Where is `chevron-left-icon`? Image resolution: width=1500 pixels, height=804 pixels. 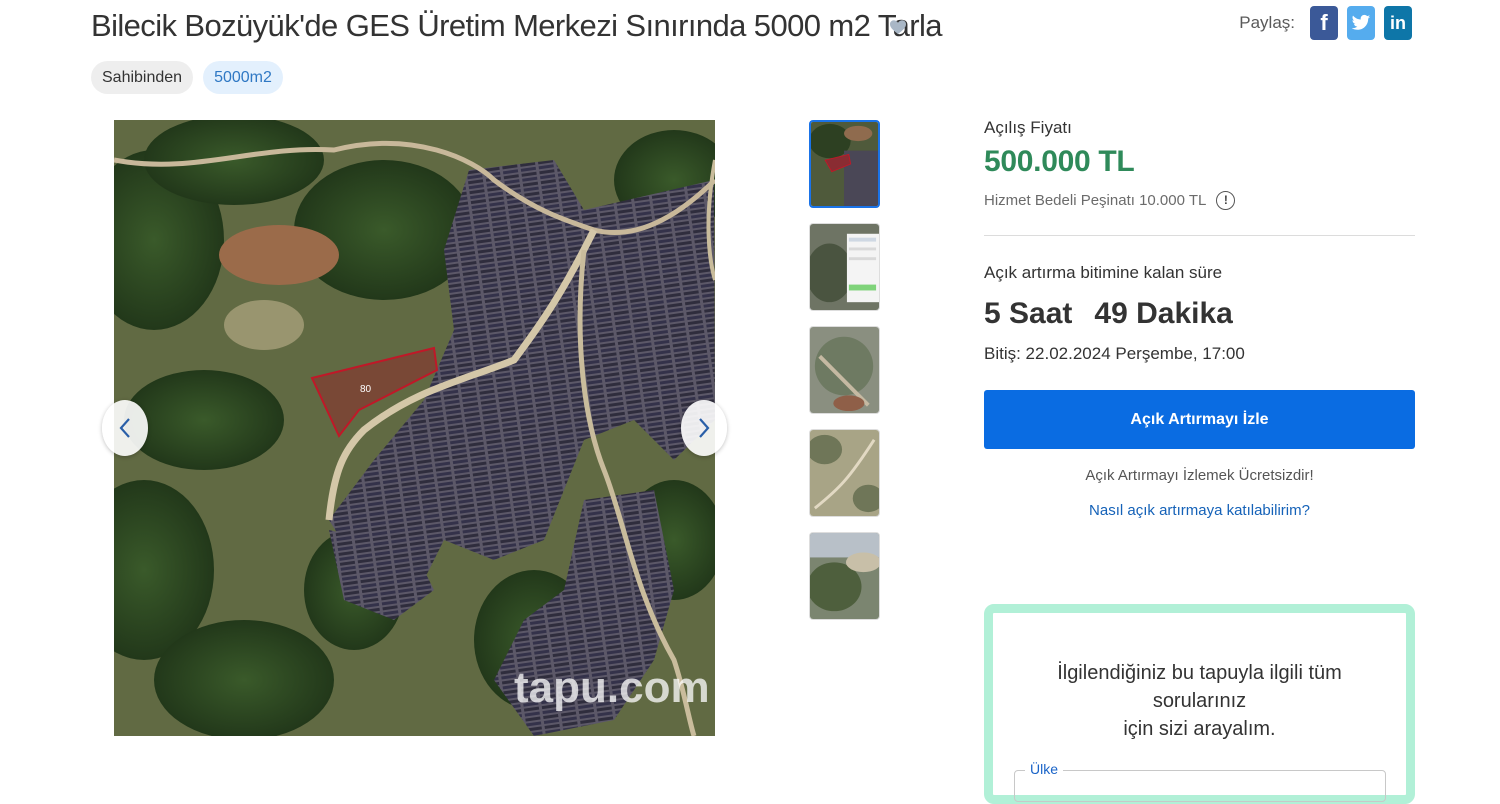 chevron-left-icon is located at coordinates (124, 428).